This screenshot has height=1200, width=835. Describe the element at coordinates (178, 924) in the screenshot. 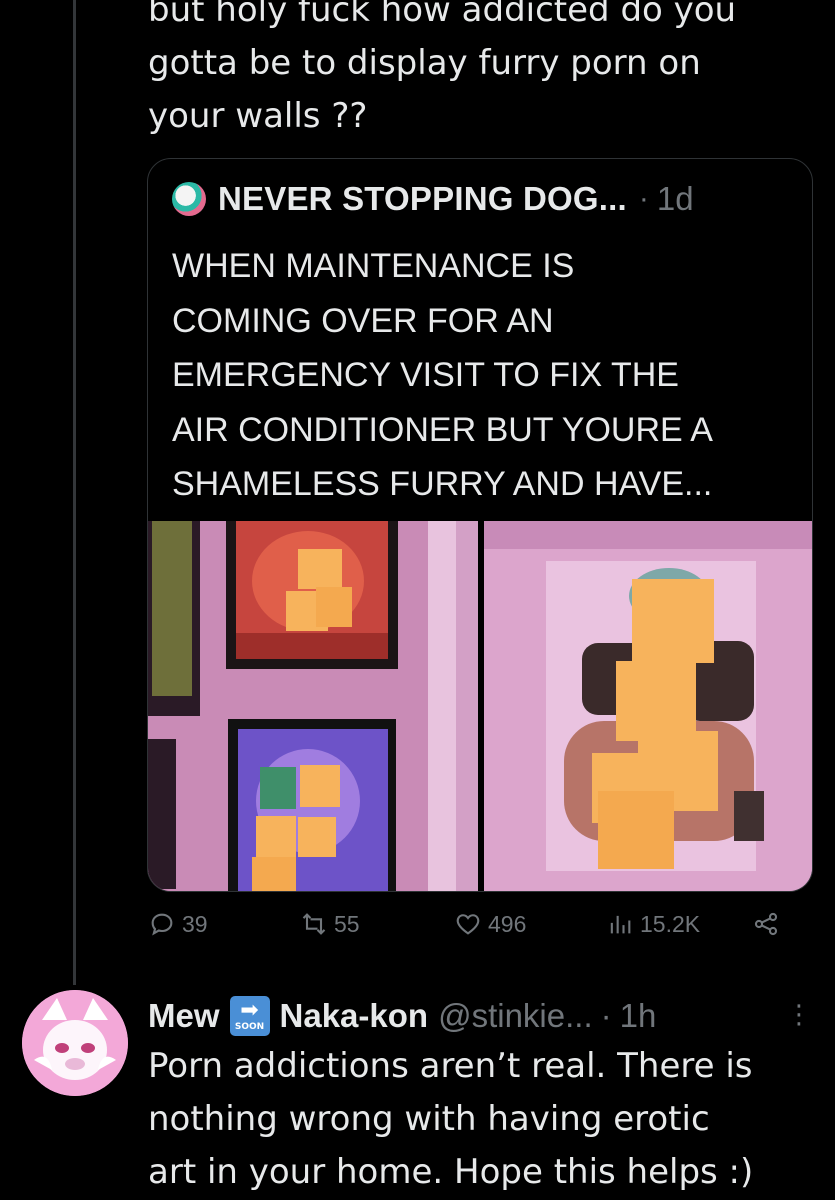

I see `reply-button: 39` at that location.